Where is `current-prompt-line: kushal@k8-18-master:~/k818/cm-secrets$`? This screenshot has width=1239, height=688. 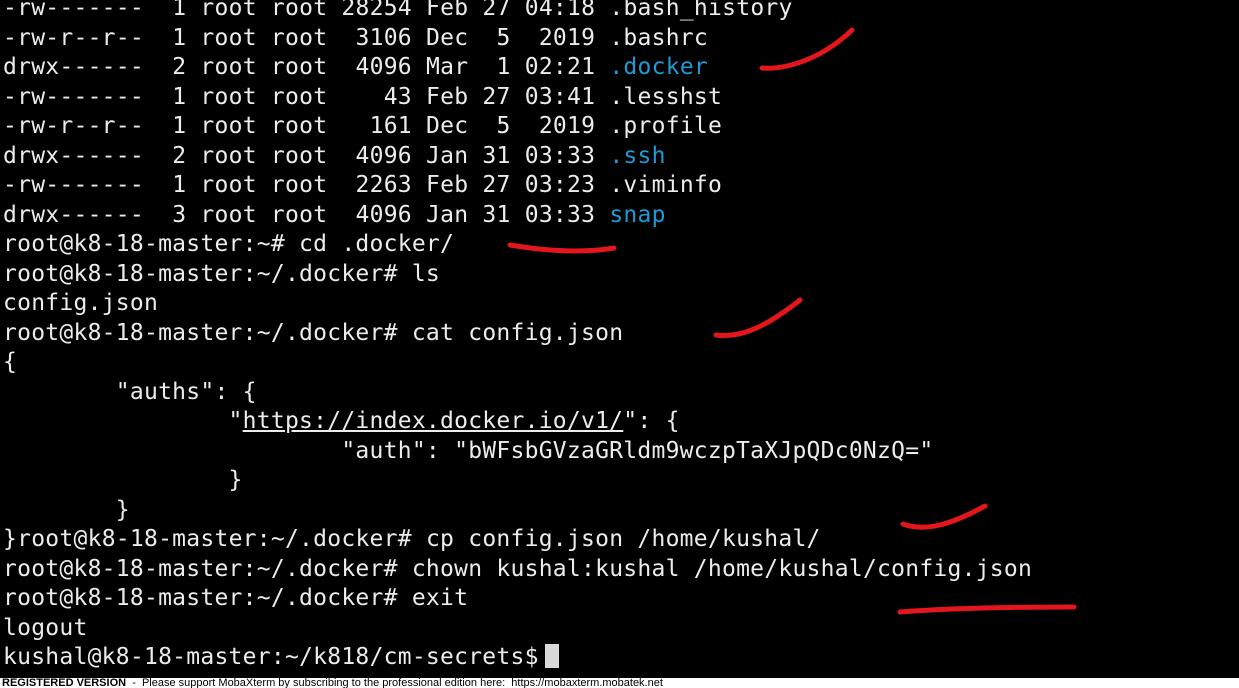 current-prompt-line: kushal@k8-18-master:~/k818/cm-secrets$ is located at coordinates (621, 658).